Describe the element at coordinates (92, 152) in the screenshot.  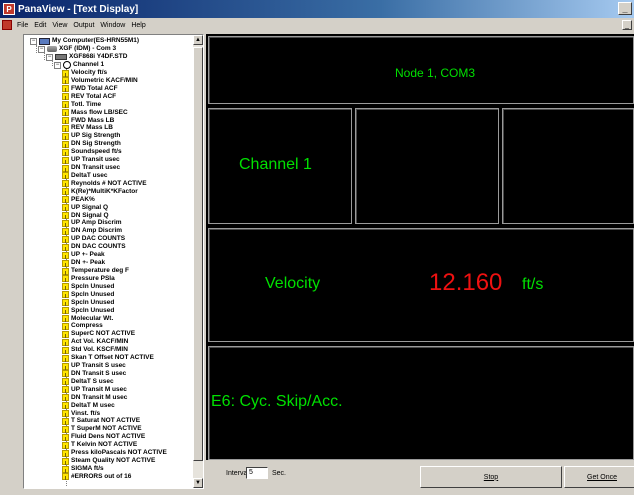
I see `tree-parameter-item: Soundspeed ft/s` at that location.